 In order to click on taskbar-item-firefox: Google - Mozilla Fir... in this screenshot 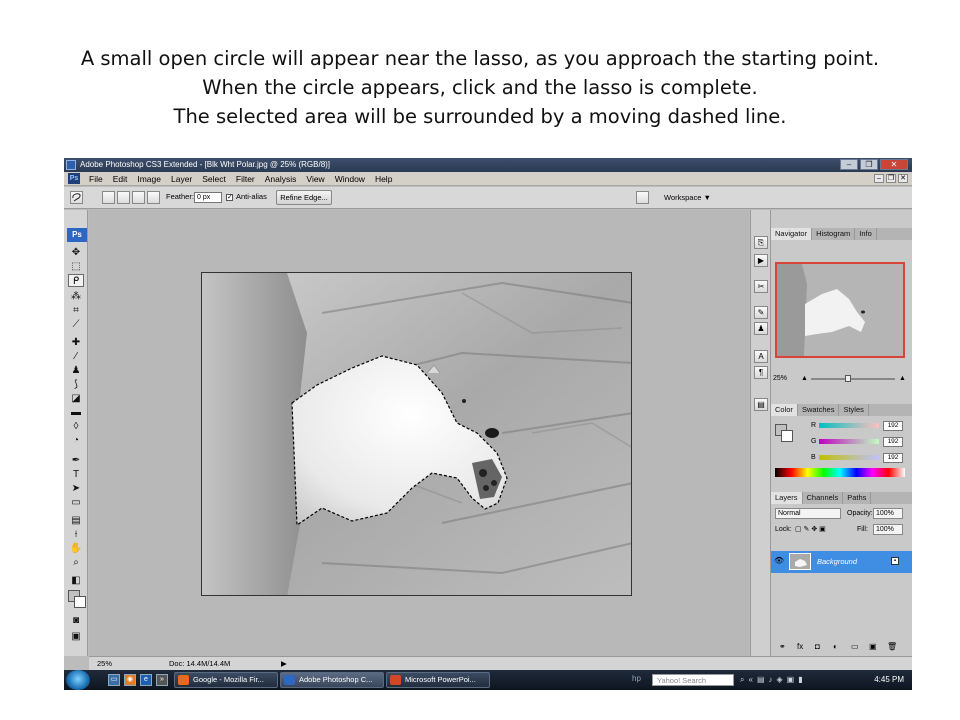, I will do `click(226, 680)`.